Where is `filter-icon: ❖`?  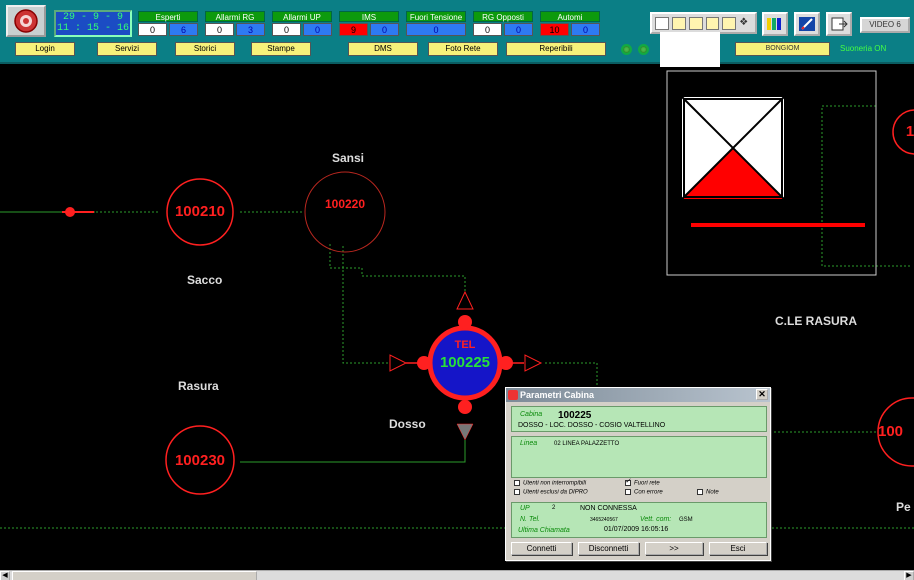 filter-icon: ❖ is located at coordinates (745, 23).